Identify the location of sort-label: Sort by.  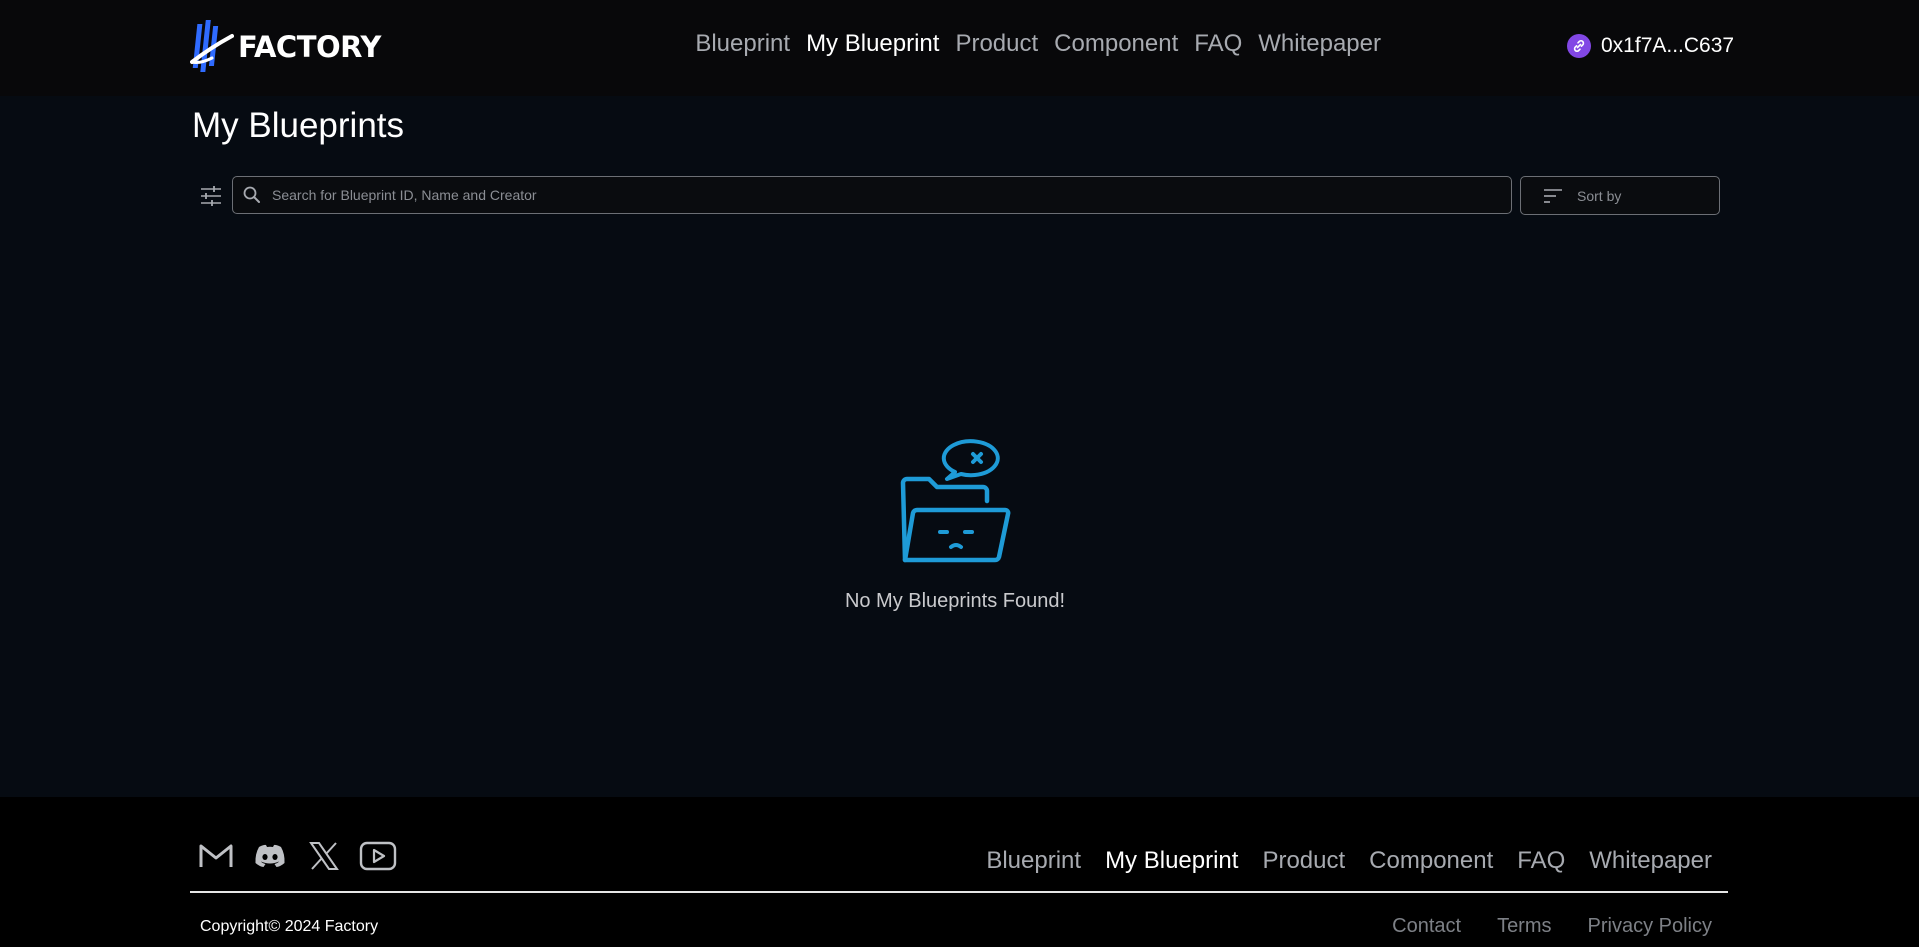
(1599, 195).